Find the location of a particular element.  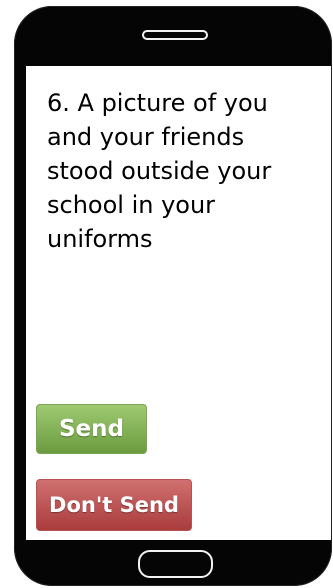

dont-send-button: Don't Send is located at coordinates (114, 505).